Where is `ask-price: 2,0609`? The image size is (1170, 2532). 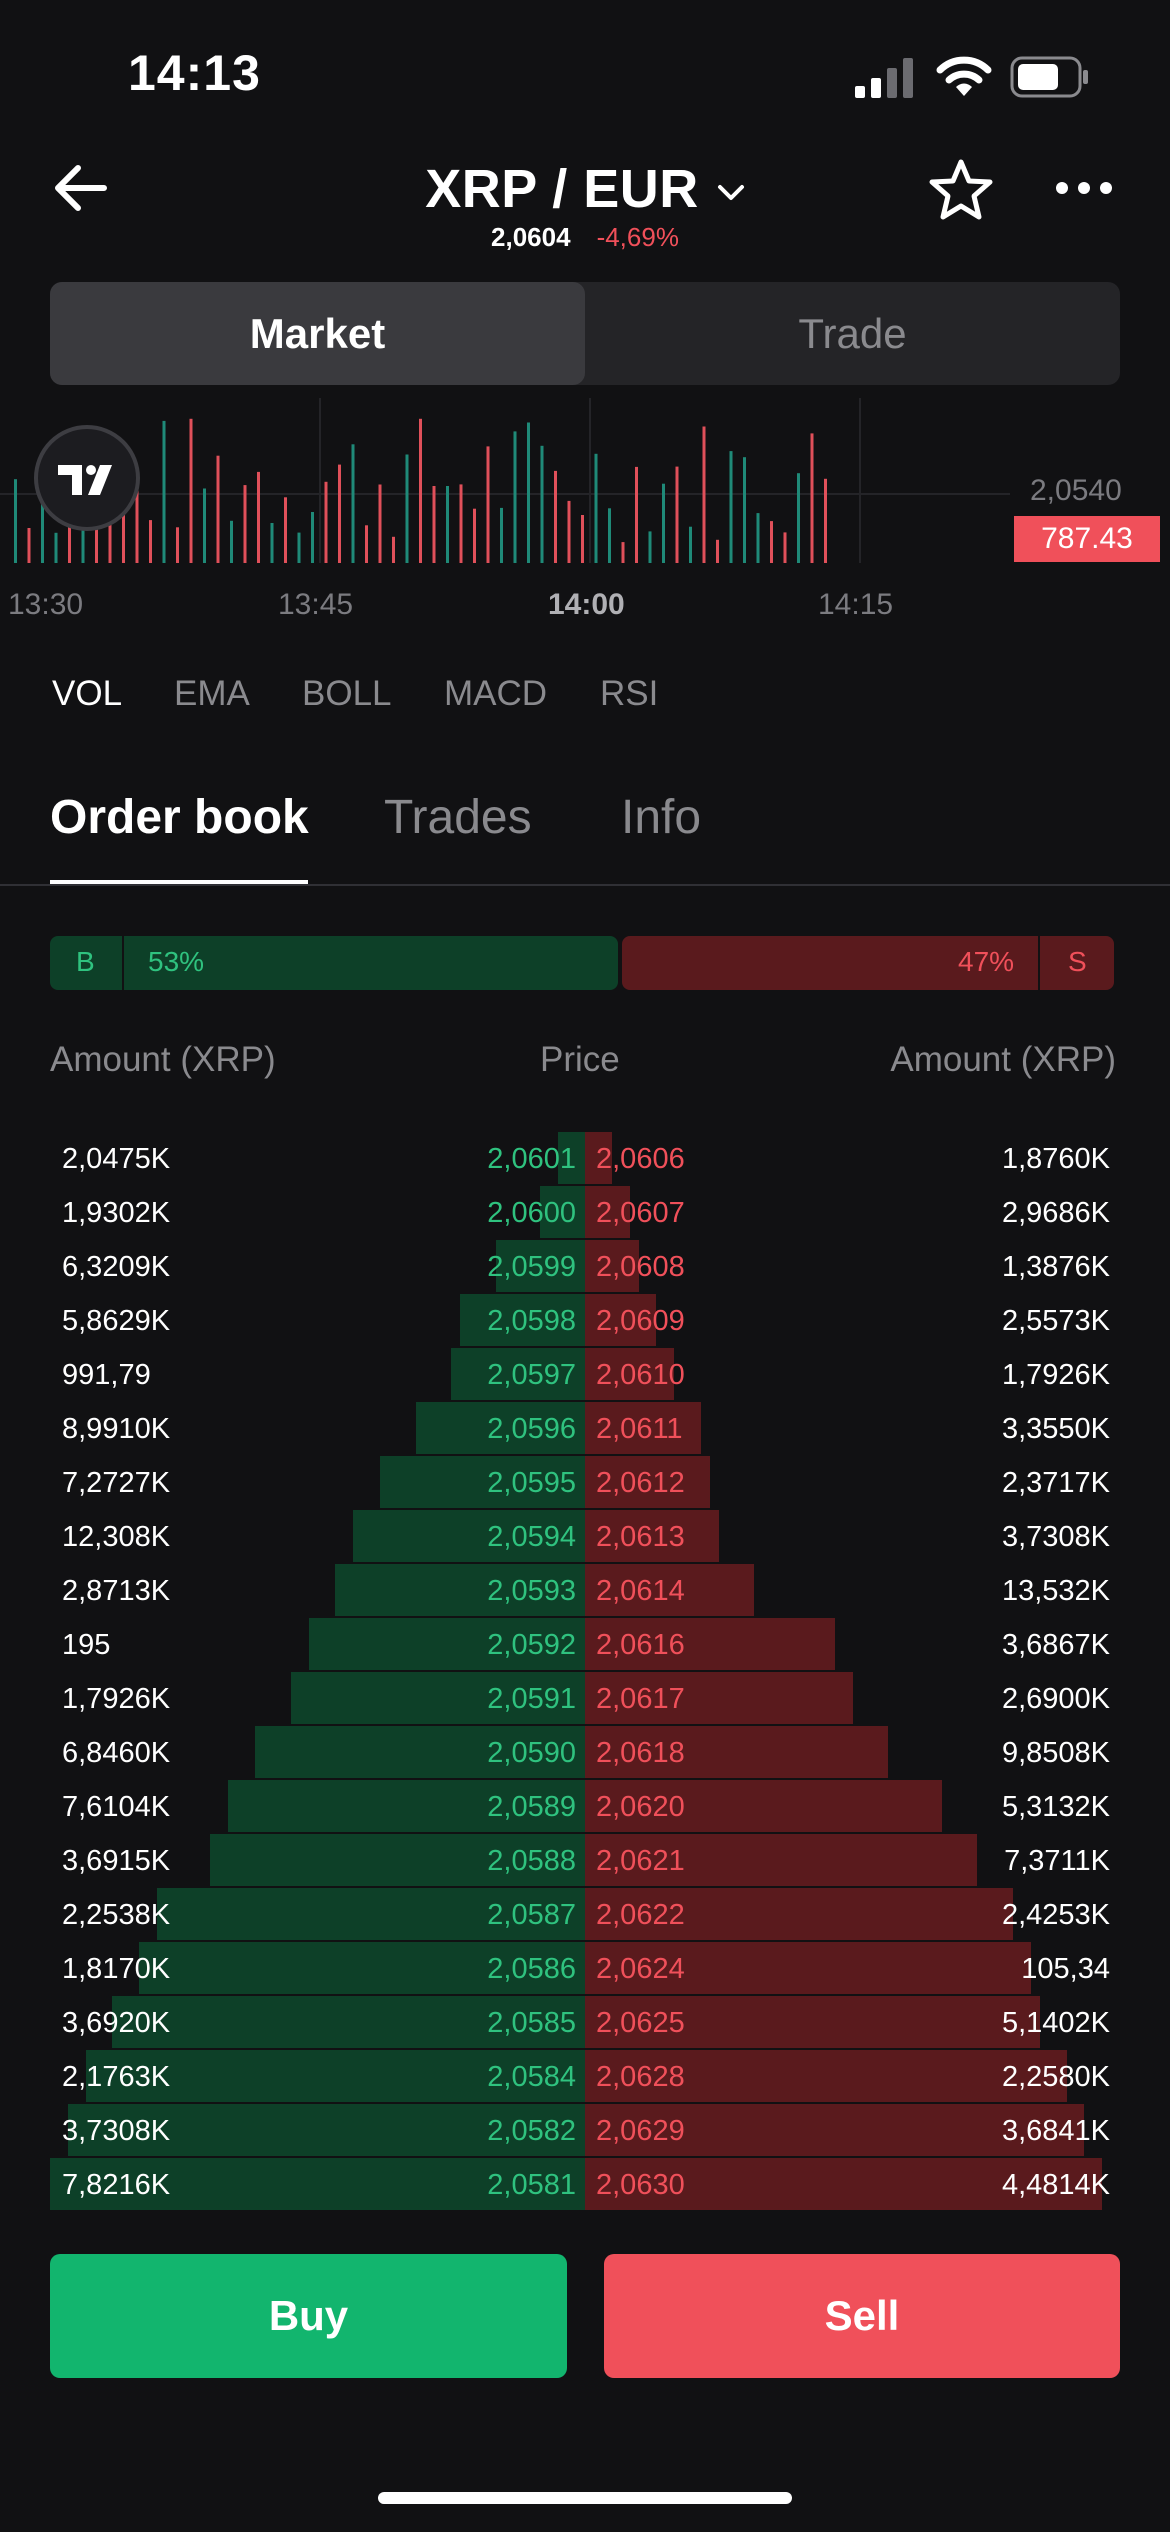 ask-price: 2,0609 is located at coordinates (640, 1321).